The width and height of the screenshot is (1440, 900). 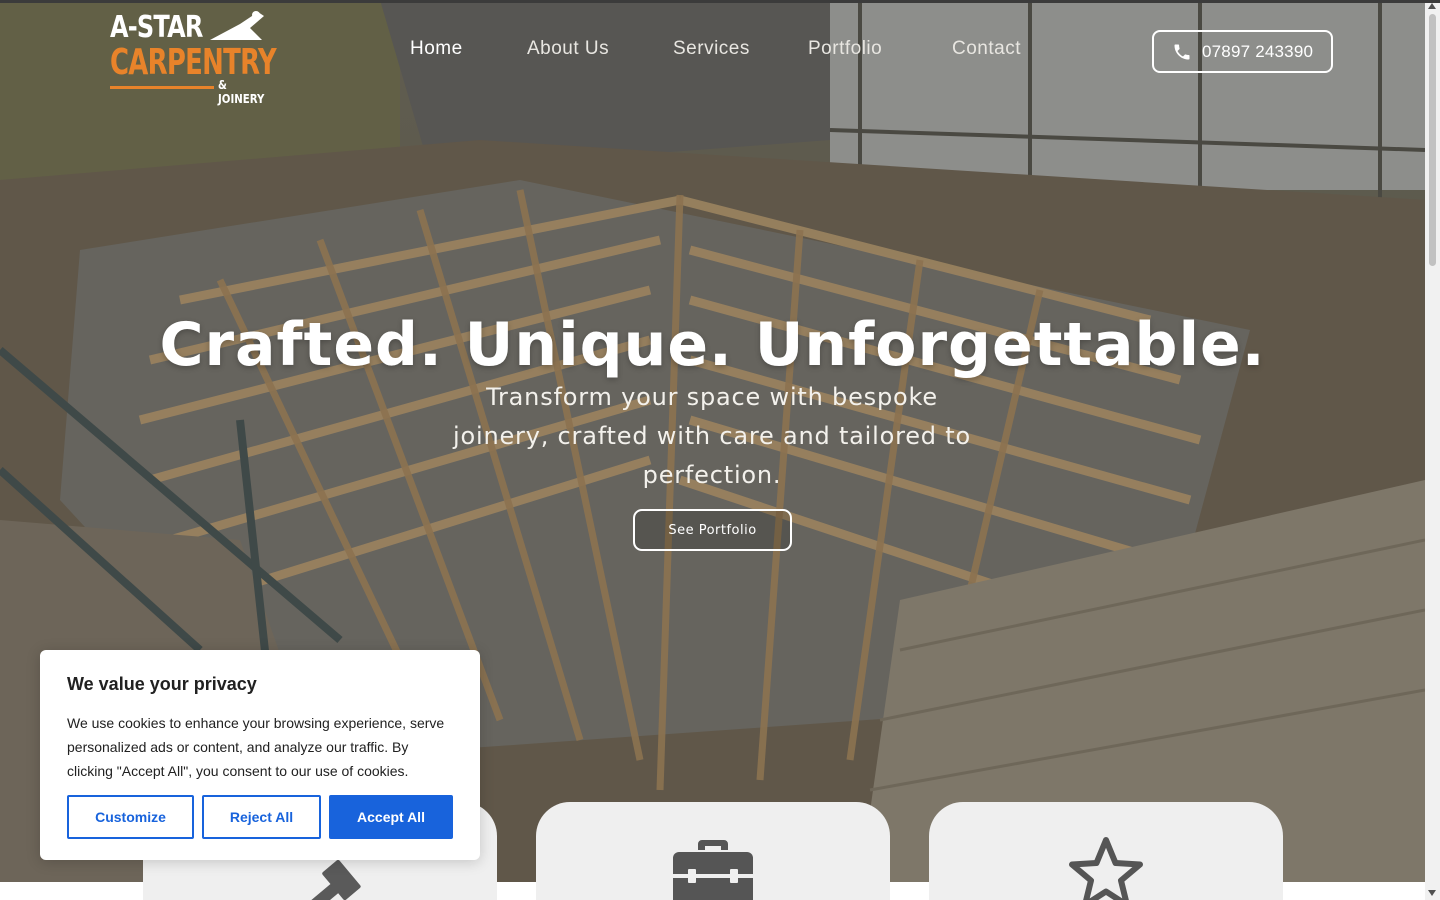 I want to click on plane-tool-icon, so click(x=237, y=25).